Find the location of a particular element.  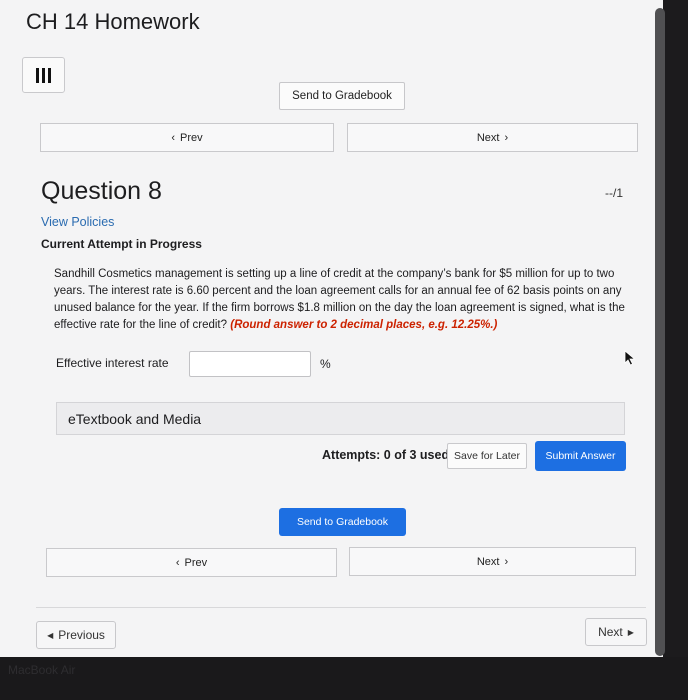

next-button: Next ▶ is located at coordinates (616, 632).